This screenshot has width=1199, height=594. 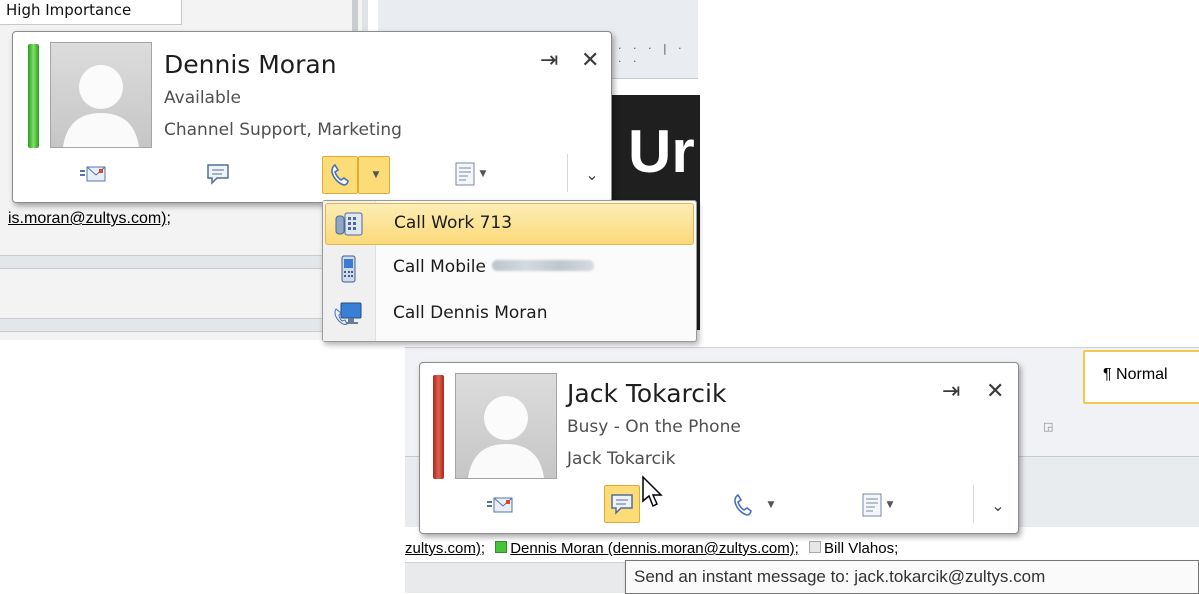 What do you see at coordinates (815, 547) in the screenshot?
I see `presence-unknown-icon` at bounding box center [815, 547].